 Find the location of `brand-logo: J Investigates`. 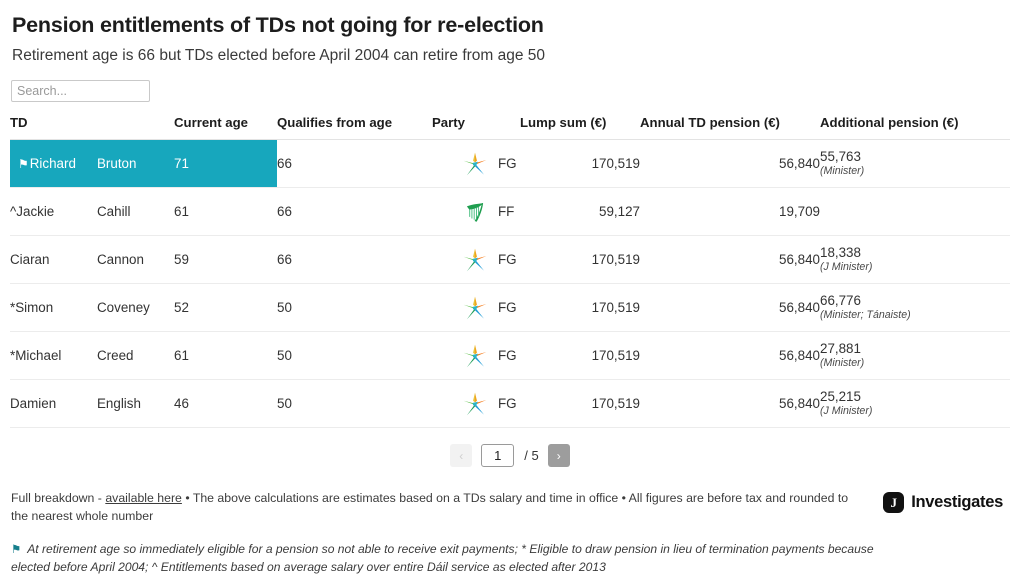

brand-logo: J Investigates is located at coordinates (946, 502).